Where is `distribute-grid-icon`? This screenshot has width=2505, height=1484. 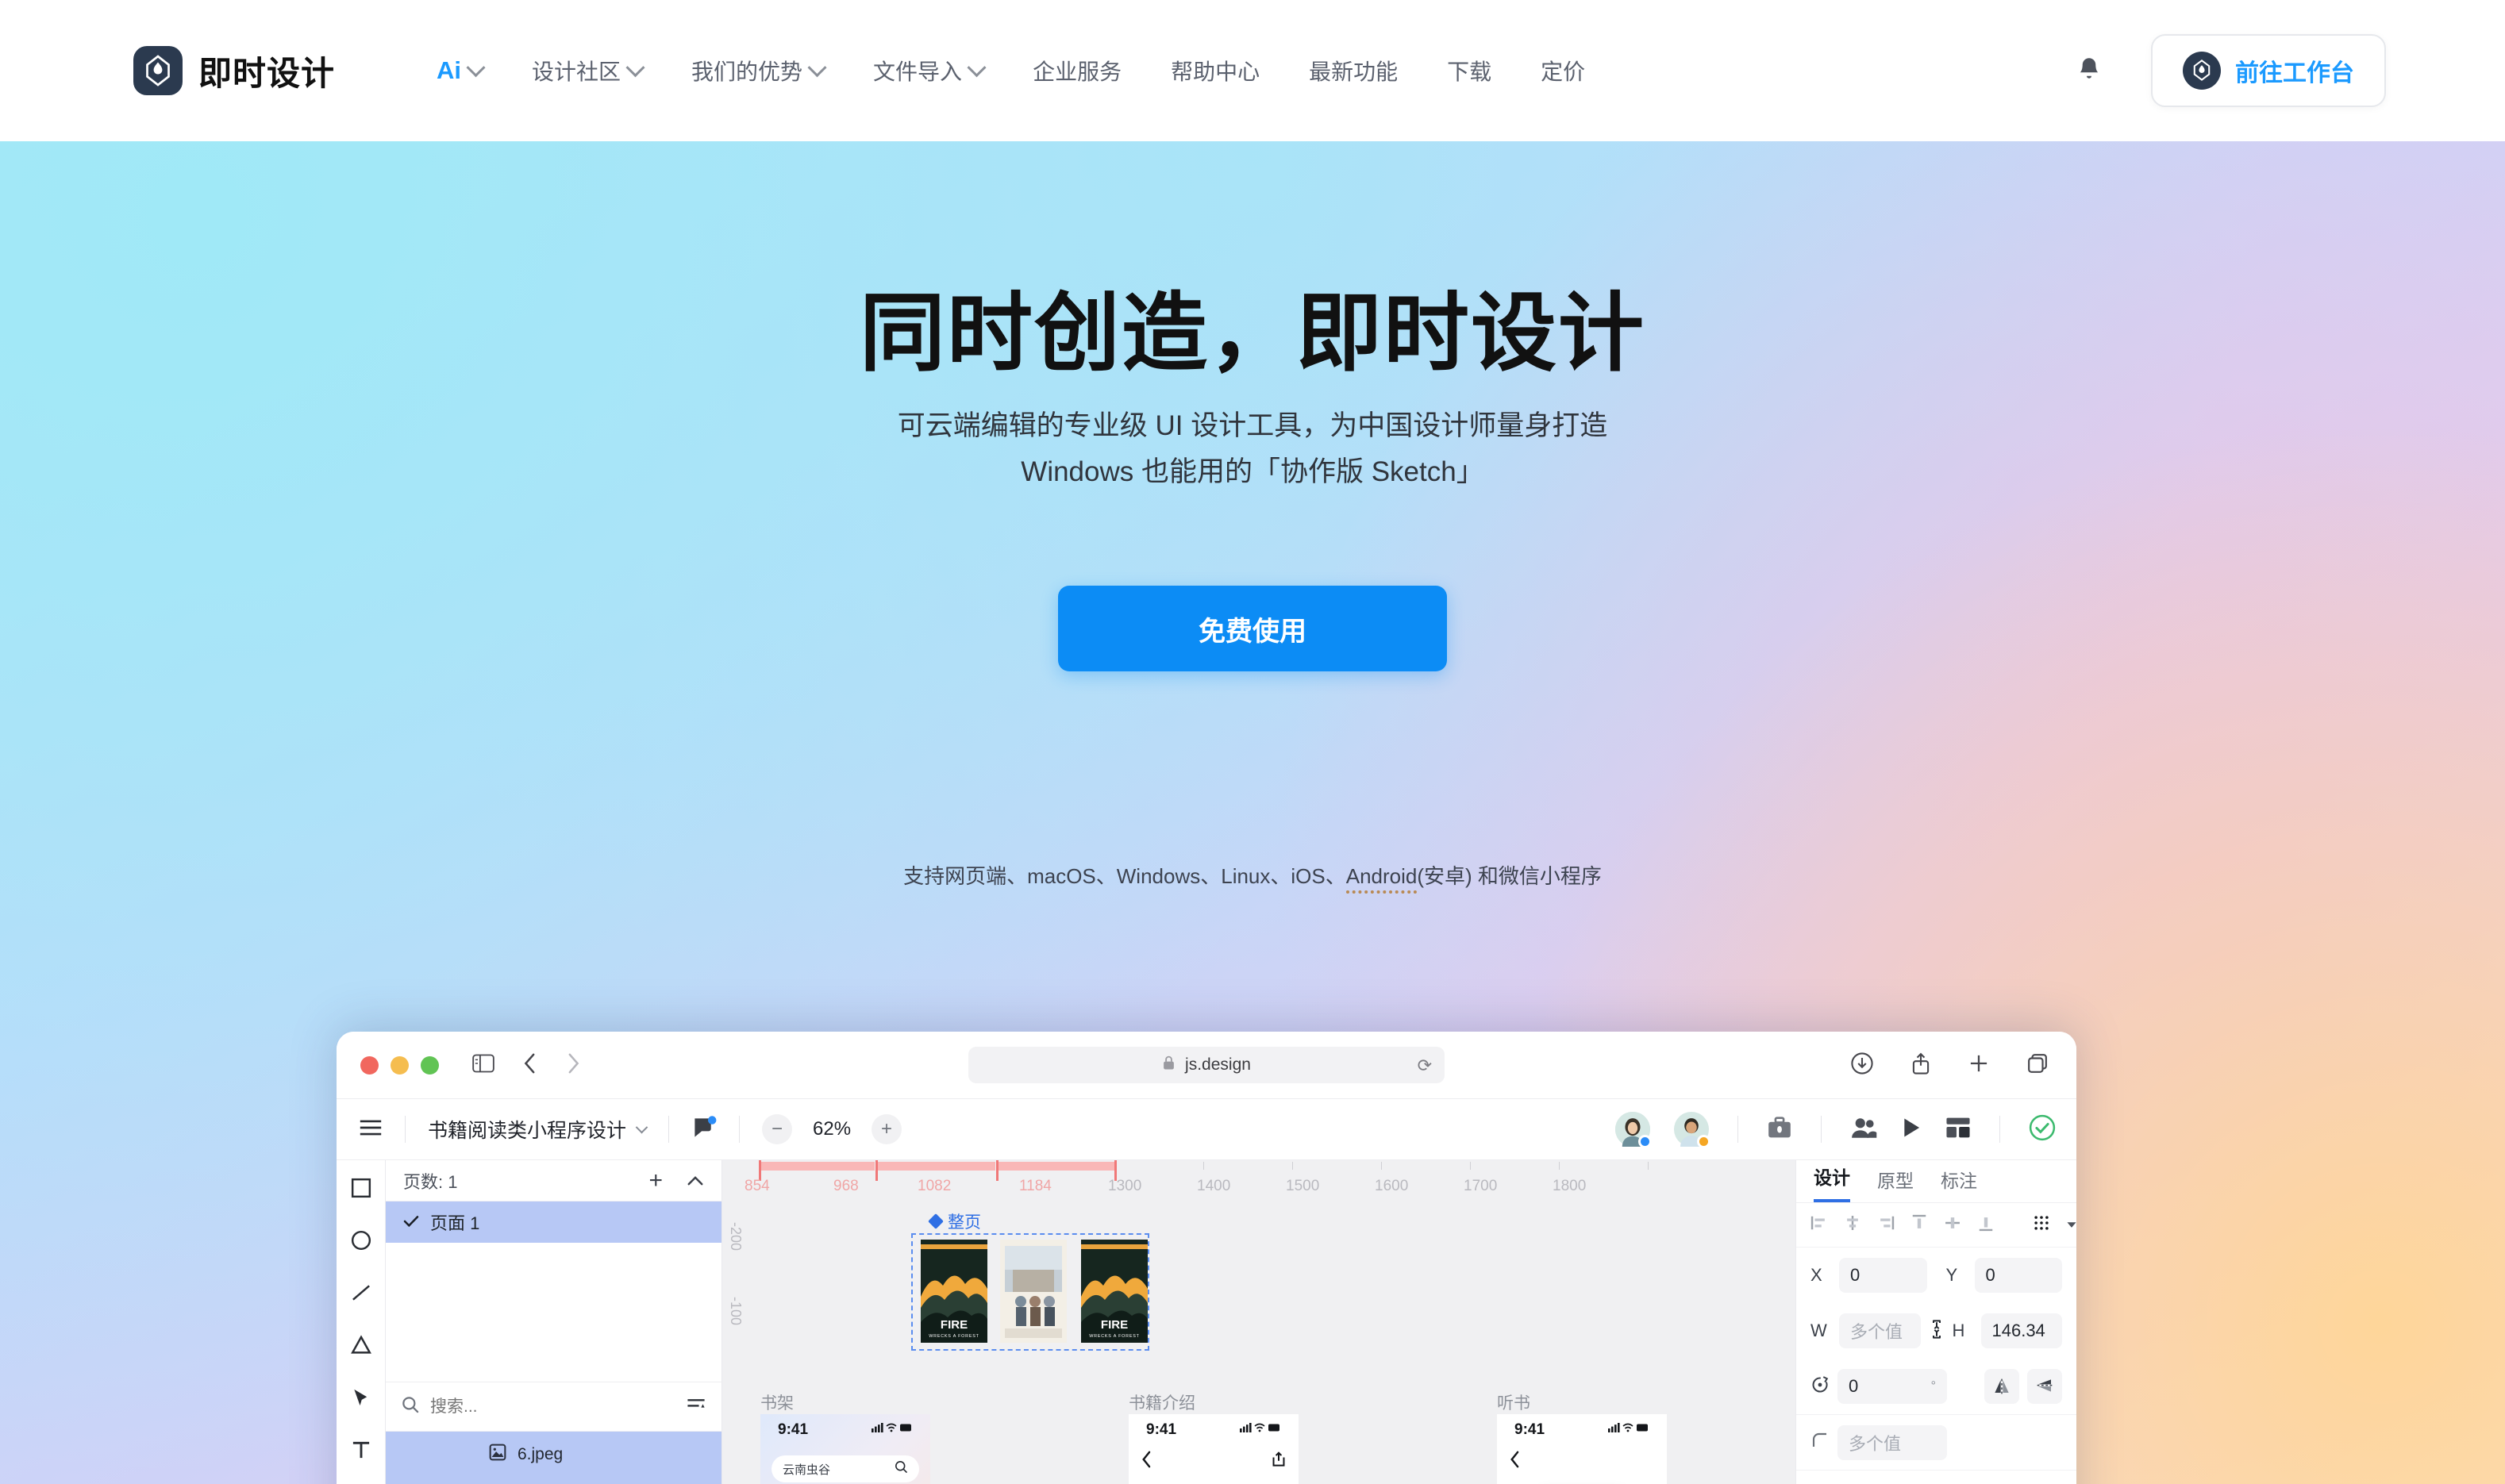 distribute-grid-icon is located at coordinates (2041, 1225).